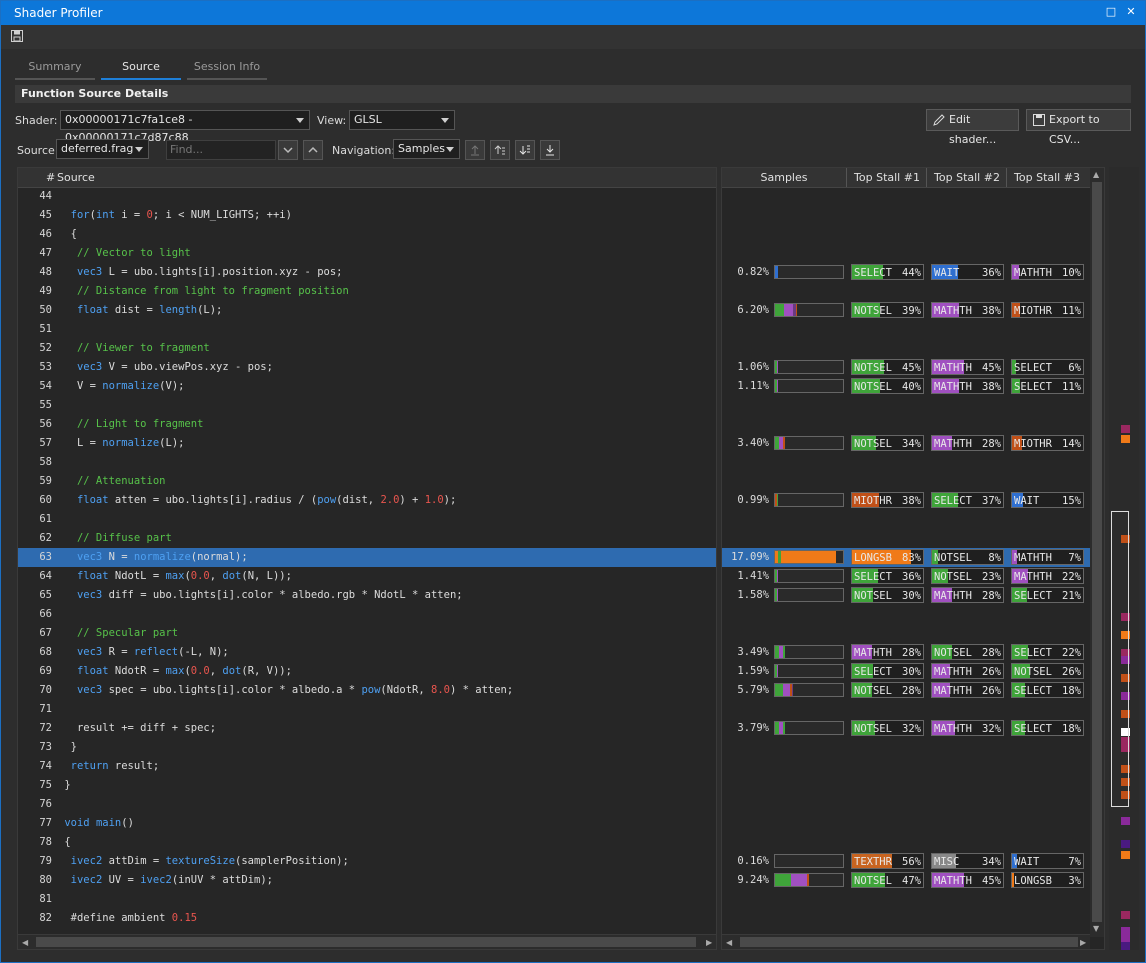  What do you see at coordinates (906, 690) in the screenshot?
I see `stats-row: 5.79% NOTSEL 28% MATHTH 26% SELECT 18%` at bounding box center [906, 690].